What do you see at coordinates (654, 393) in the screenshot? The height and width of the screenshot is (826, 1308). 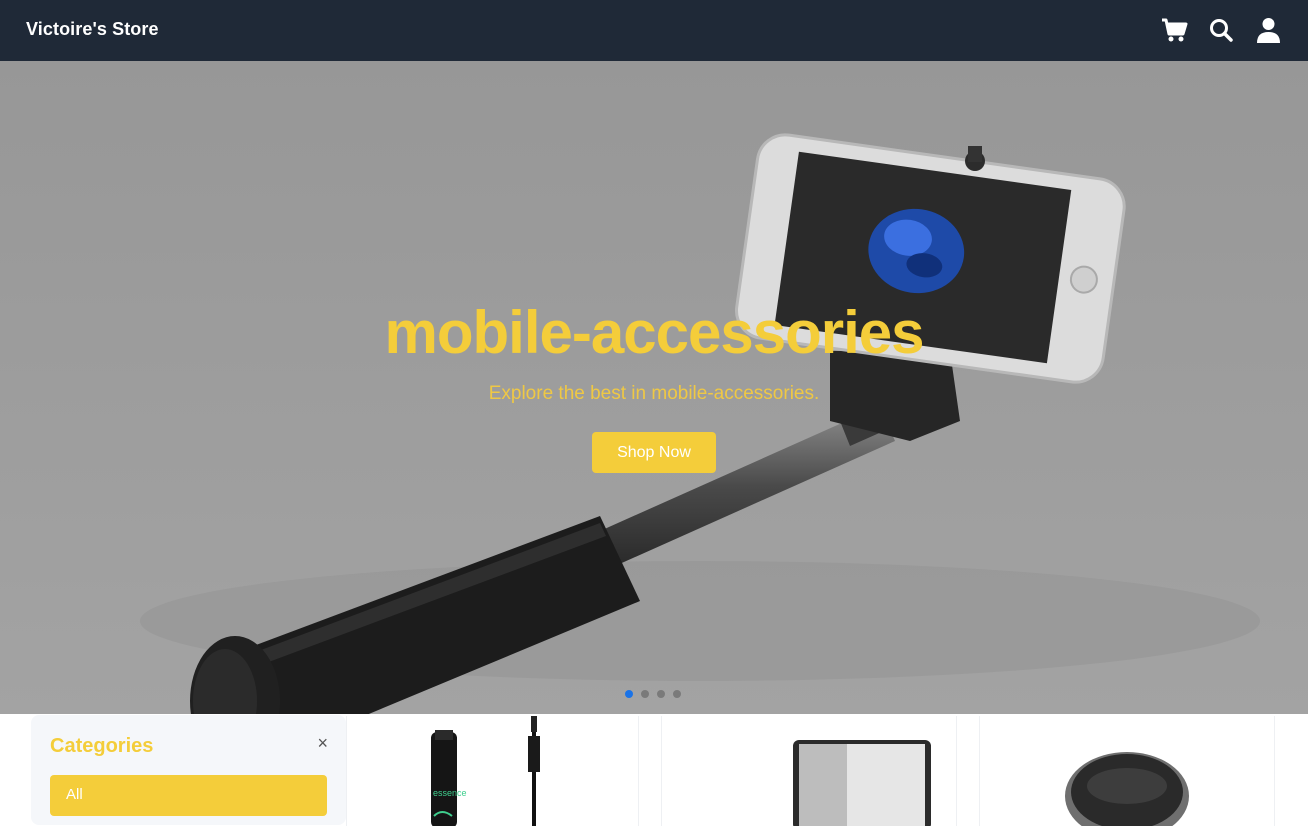 I see `hero-subtitle: Explore the best in mobile-accessories.` at bounding box center [654, 393].